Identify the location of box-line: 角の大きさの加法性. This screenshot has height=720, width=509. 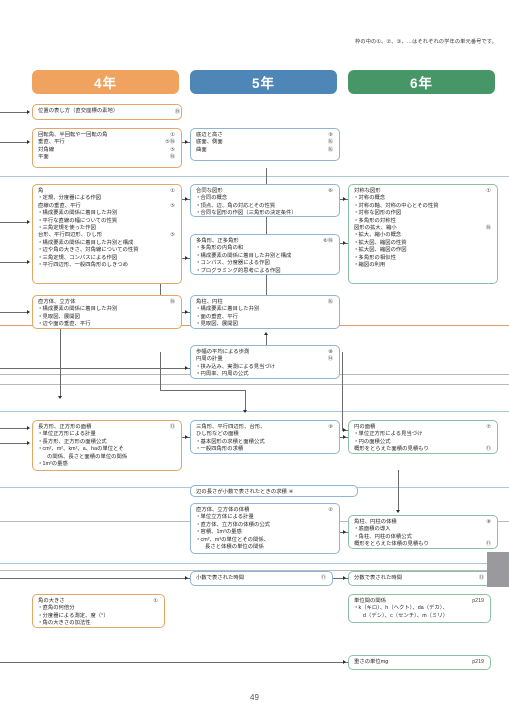
(98, 624).